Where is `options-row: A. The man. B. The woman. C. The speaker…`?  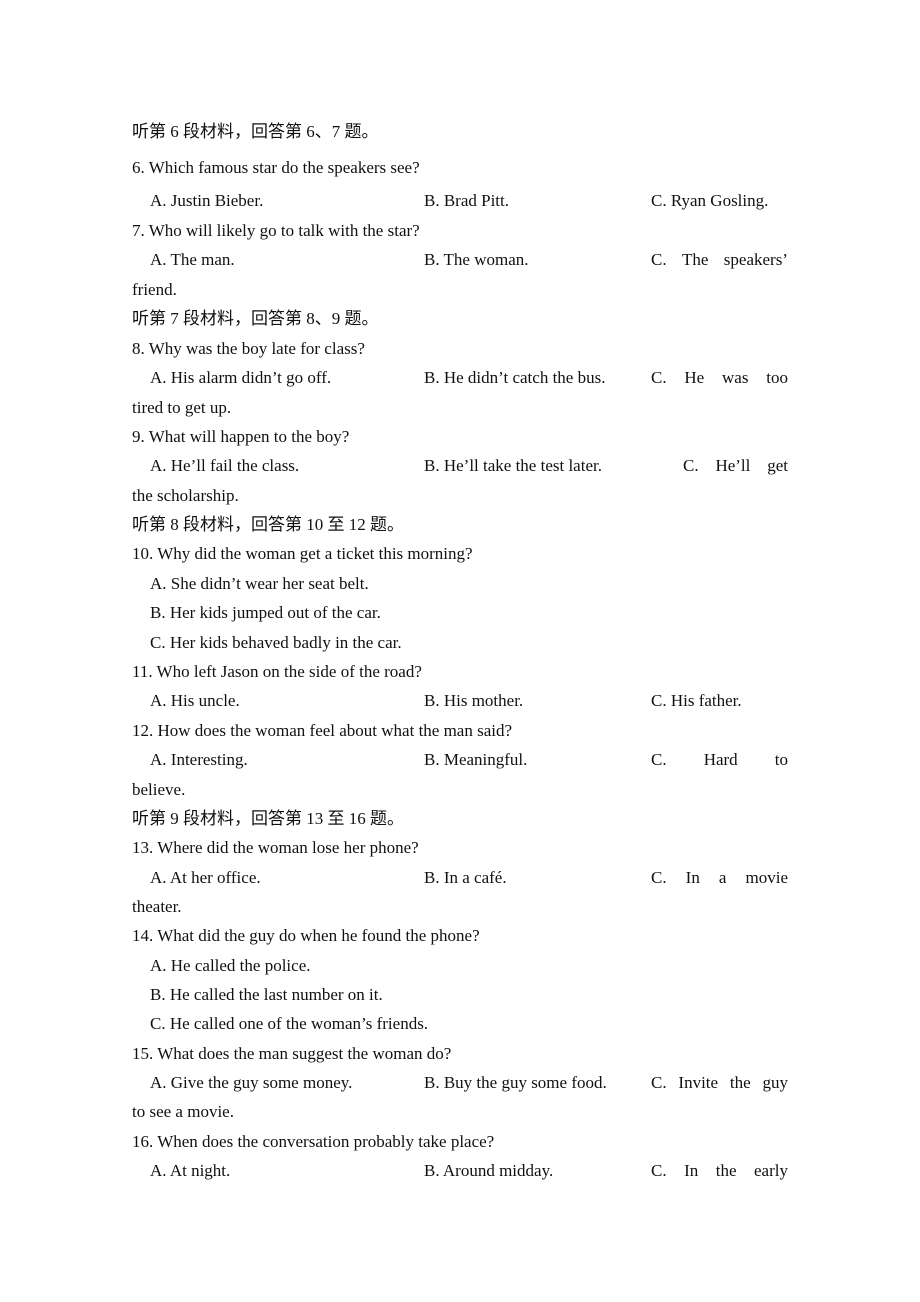 options-row: A. The man. B. The woman. C. The speaker… is located at coordinates (460, 259).